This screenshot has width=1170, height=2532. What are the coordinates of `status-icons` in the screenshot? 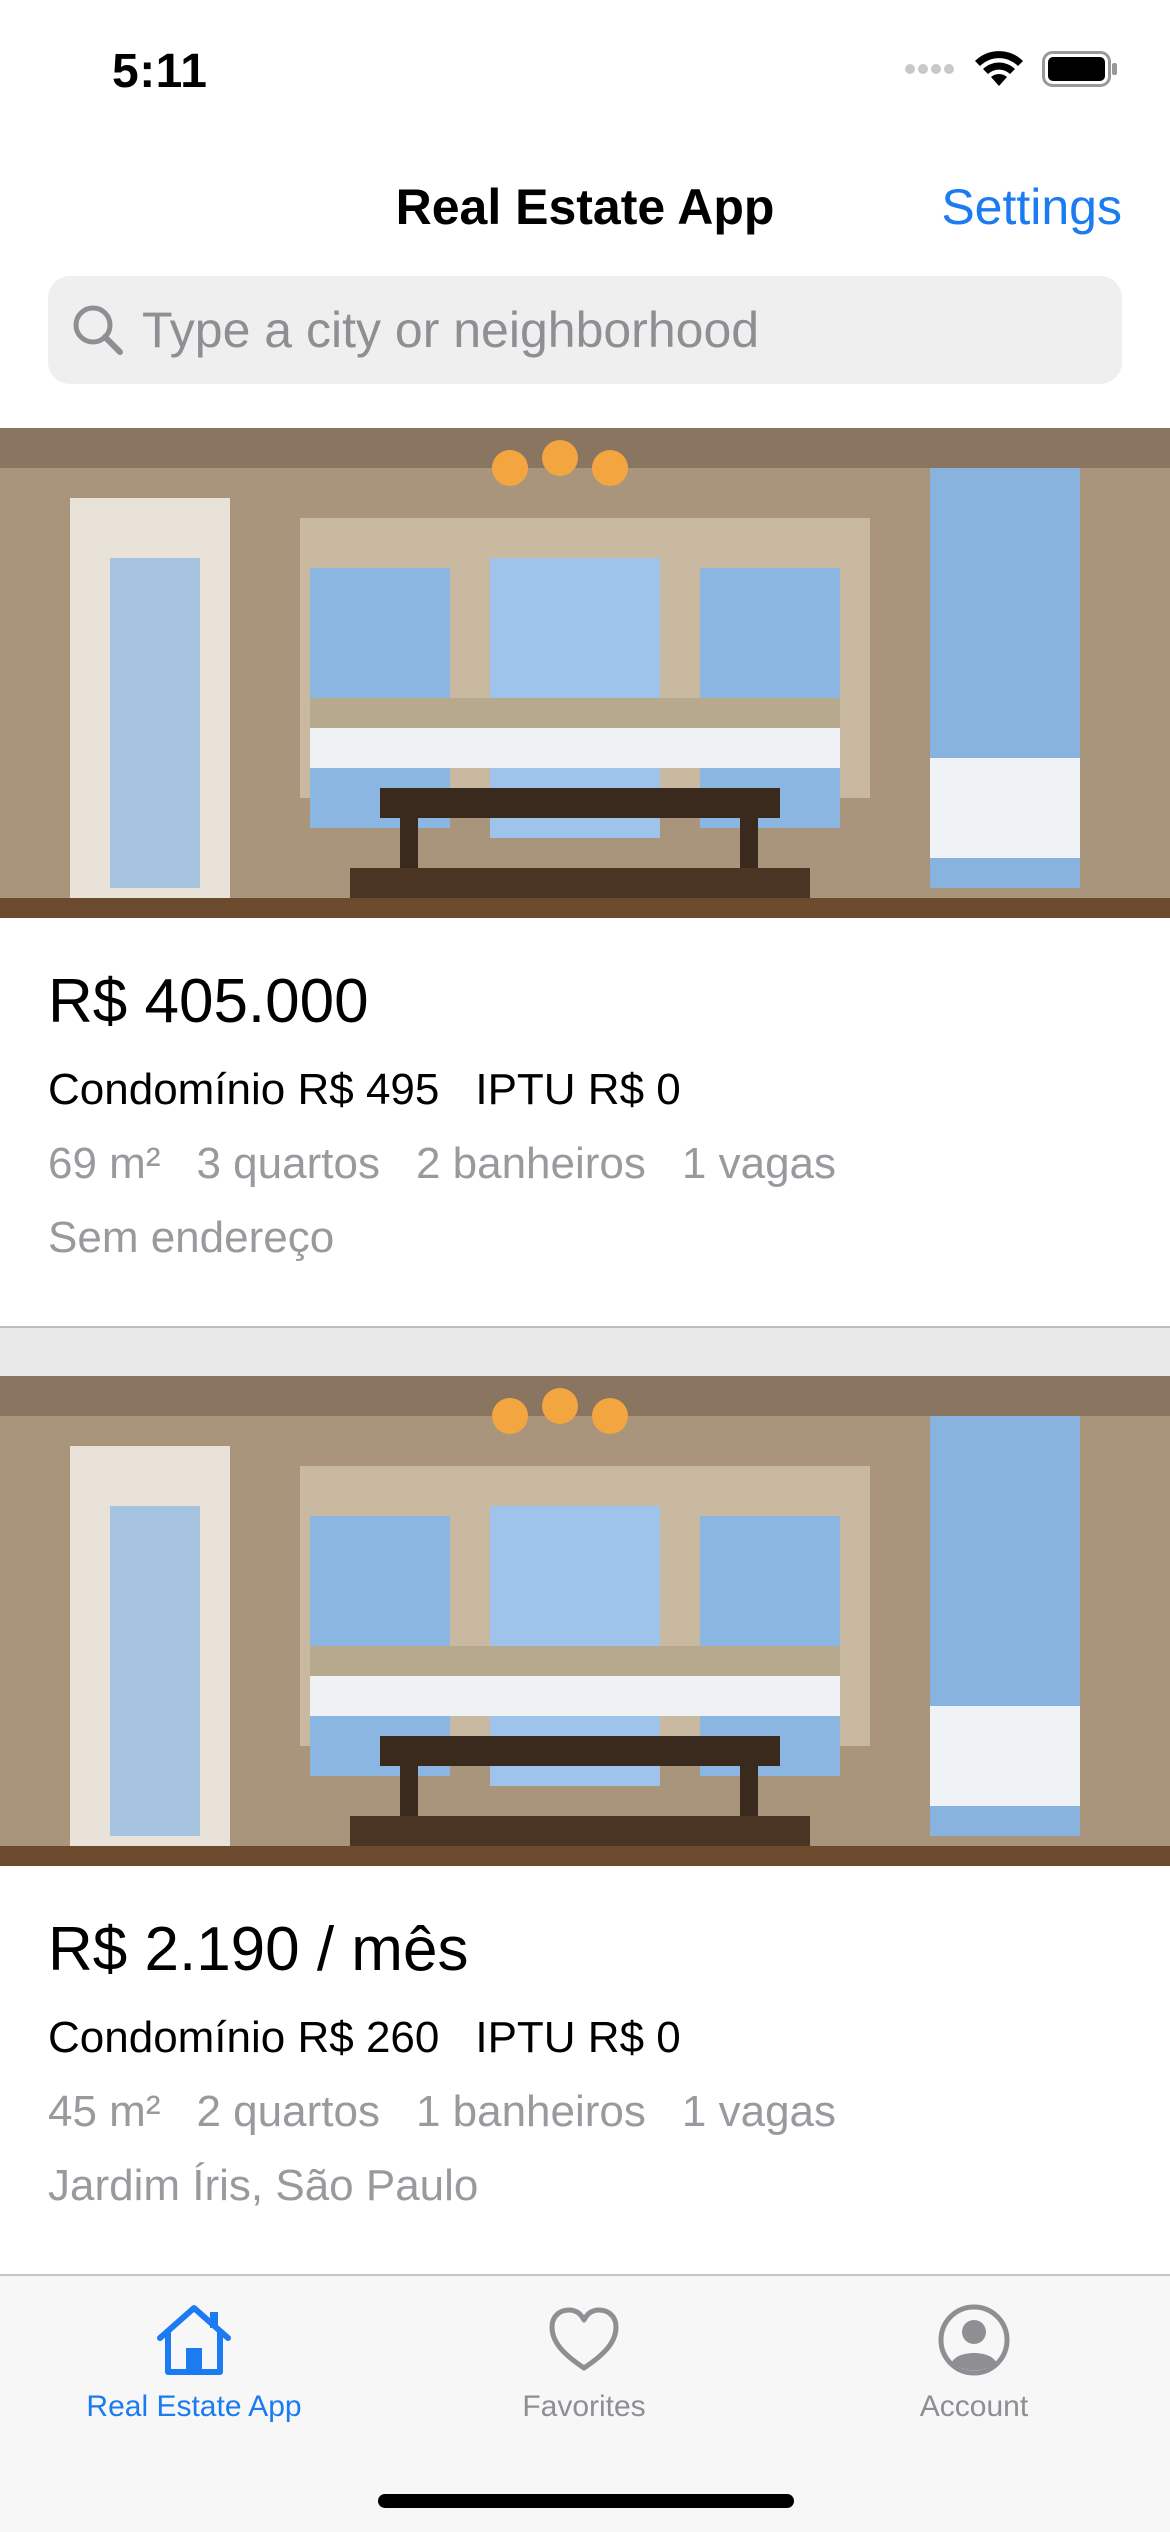 It's located at (1011, 69).